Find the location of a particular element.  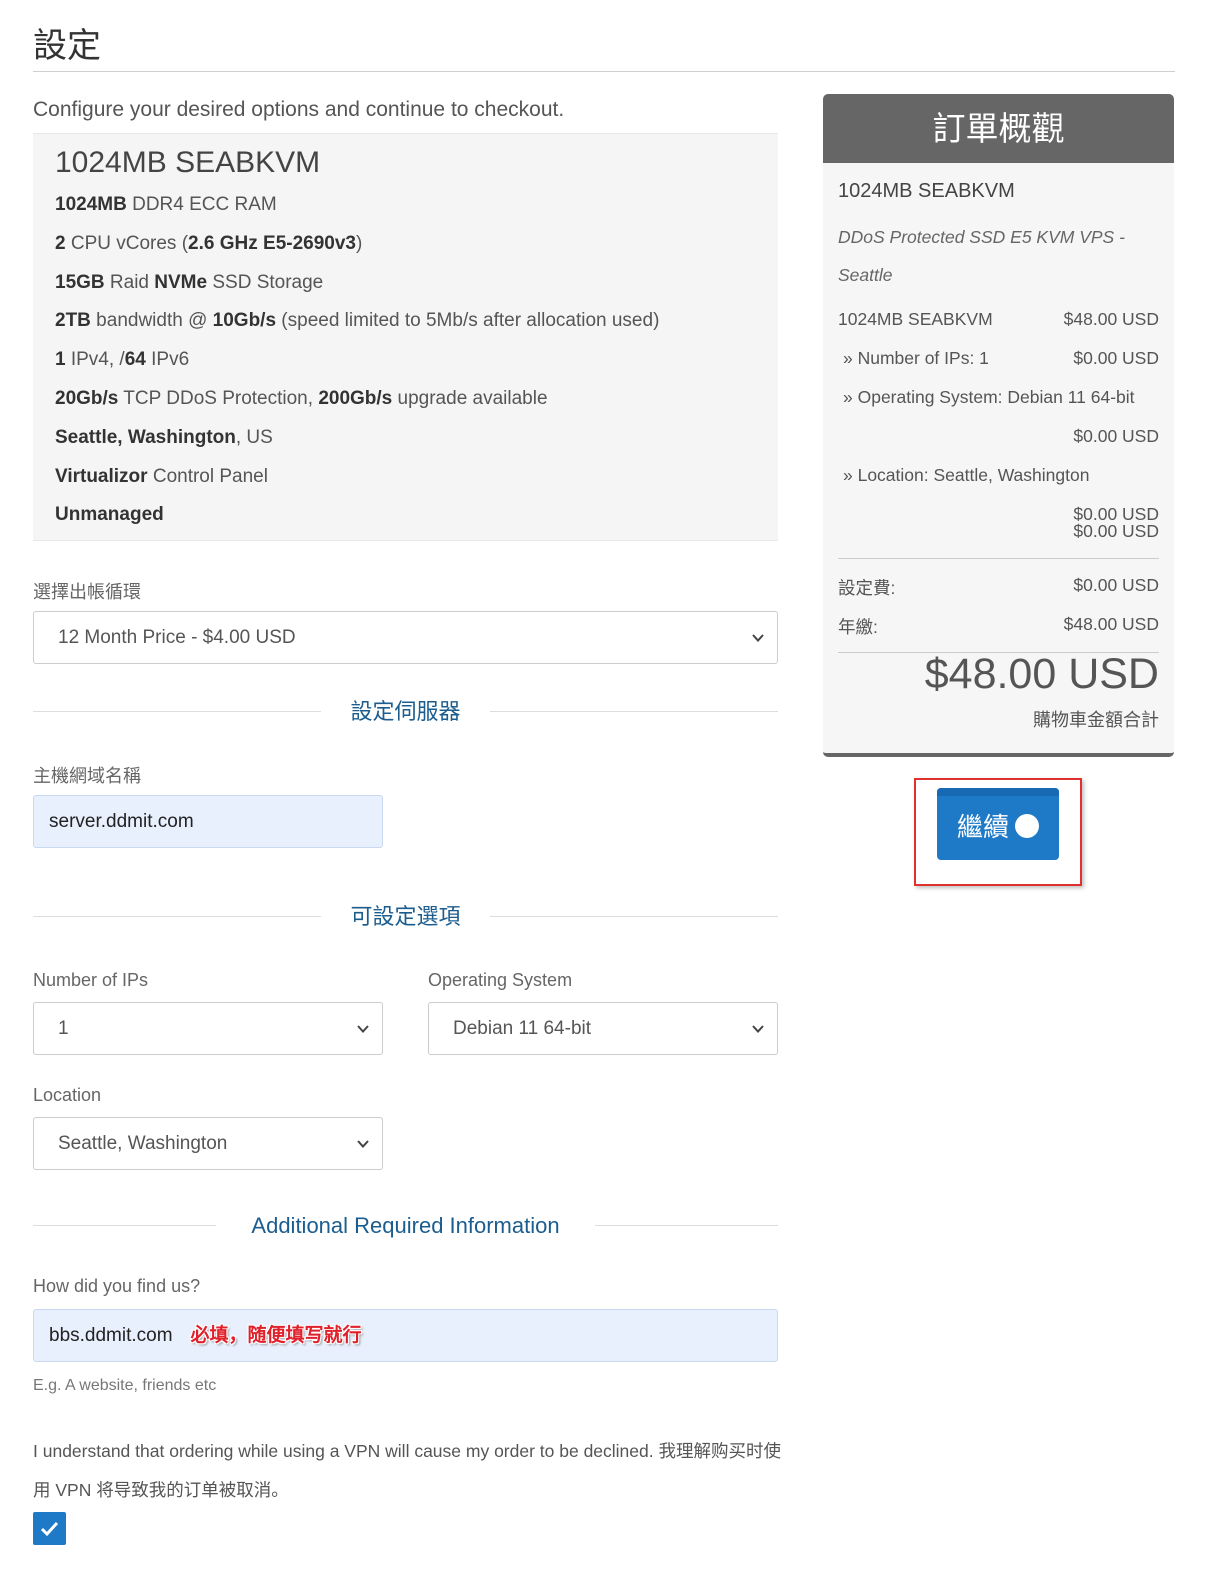

additional-section-header: Additional Required Information is located at coordinates (405, 1226).